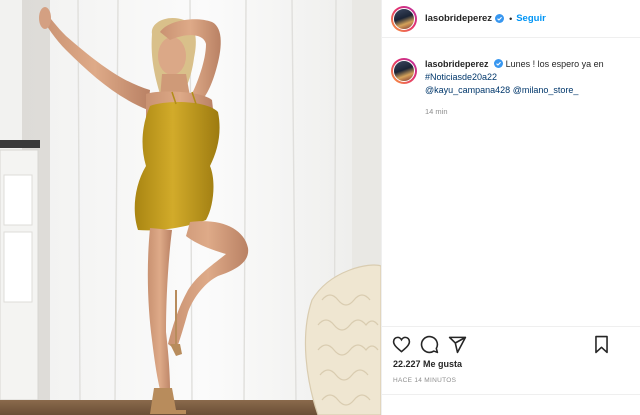  What do you see at coordinates (404, 71) in the screenshot?
I see `caption-avatar` at bounding box center [404, 71].